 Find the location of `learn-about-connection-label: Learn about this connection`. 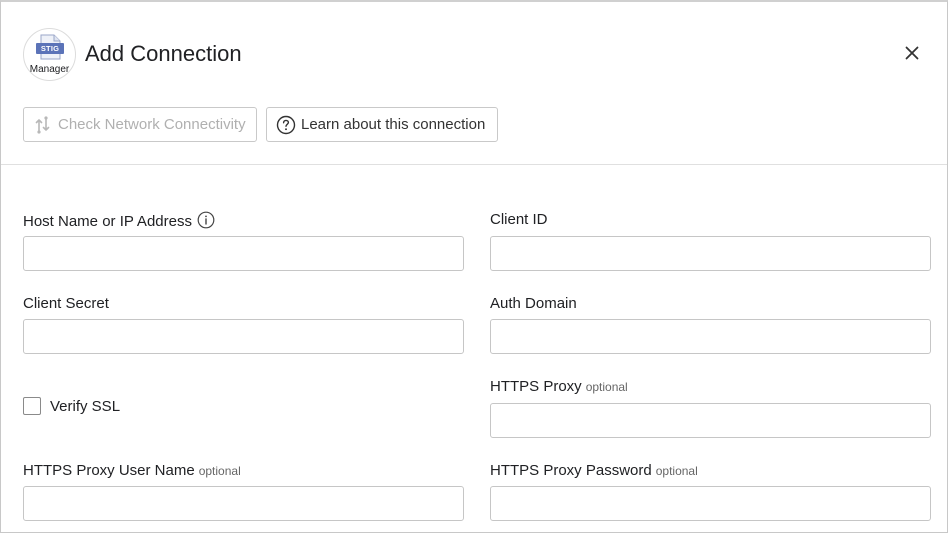

learn-about-connection-label: Learn about this connection is located at coordinates (393, 124).